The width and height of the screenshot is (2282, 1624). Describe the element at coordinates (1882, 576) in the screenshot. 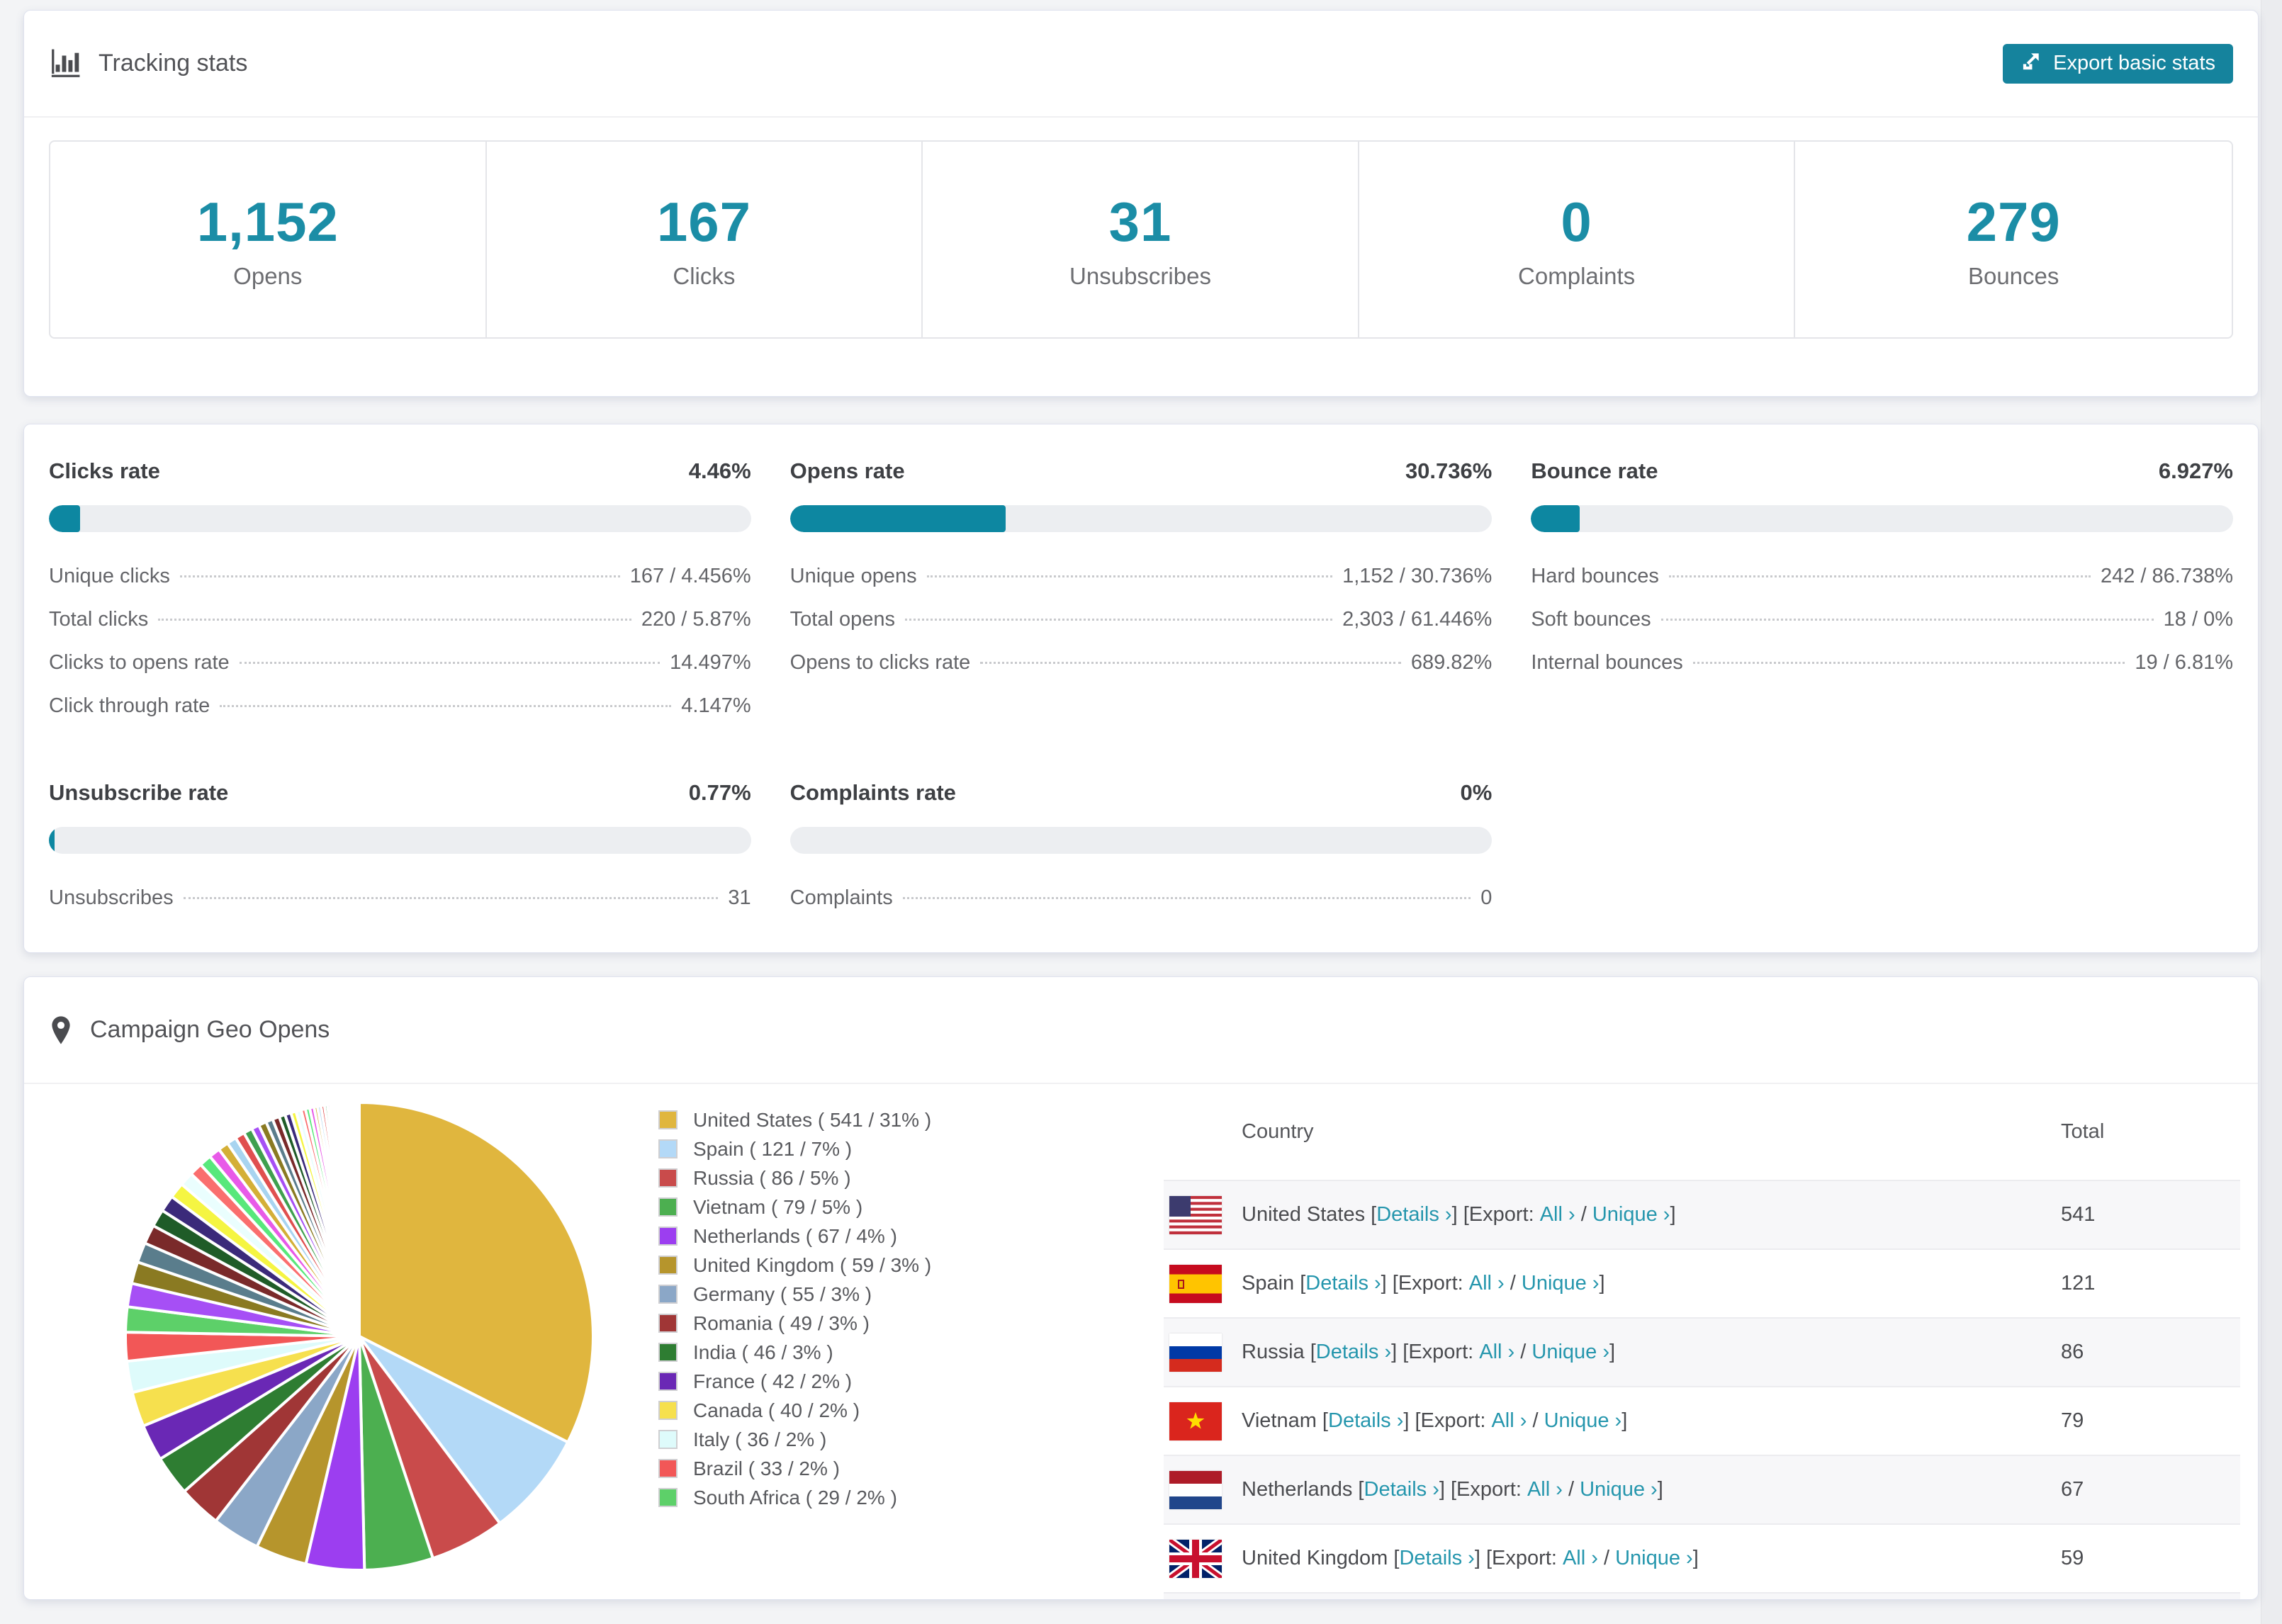

I see `rate-detail-row: Hard bounces 242 / 86.738%` at that location.